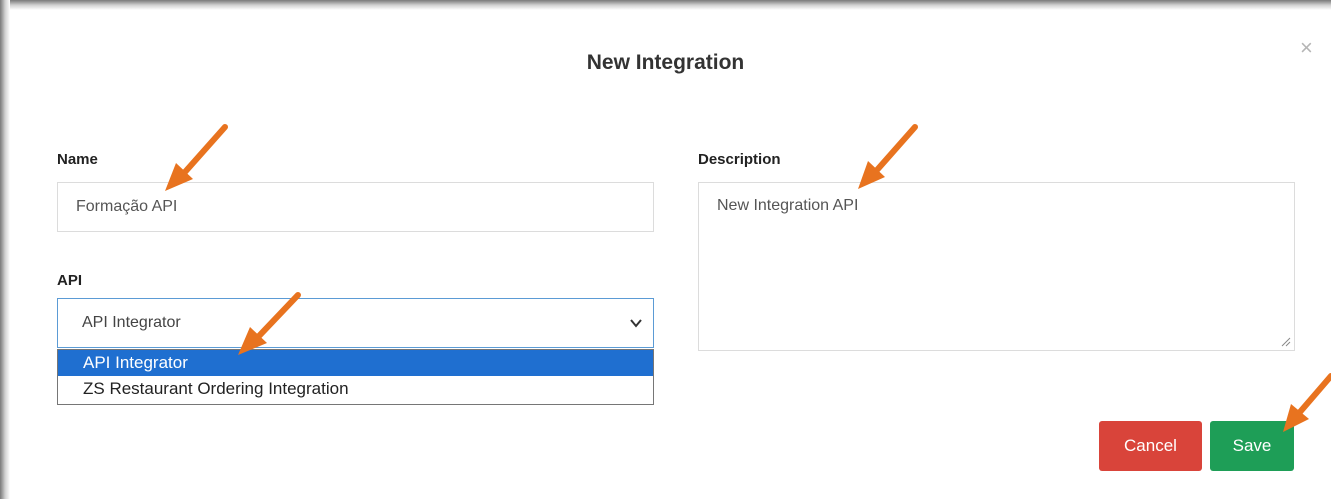  What do you see at coordinates (131, 322) in the screenshot?
I see `api-select-value: API Integrator` at bounding box center [131, 322].